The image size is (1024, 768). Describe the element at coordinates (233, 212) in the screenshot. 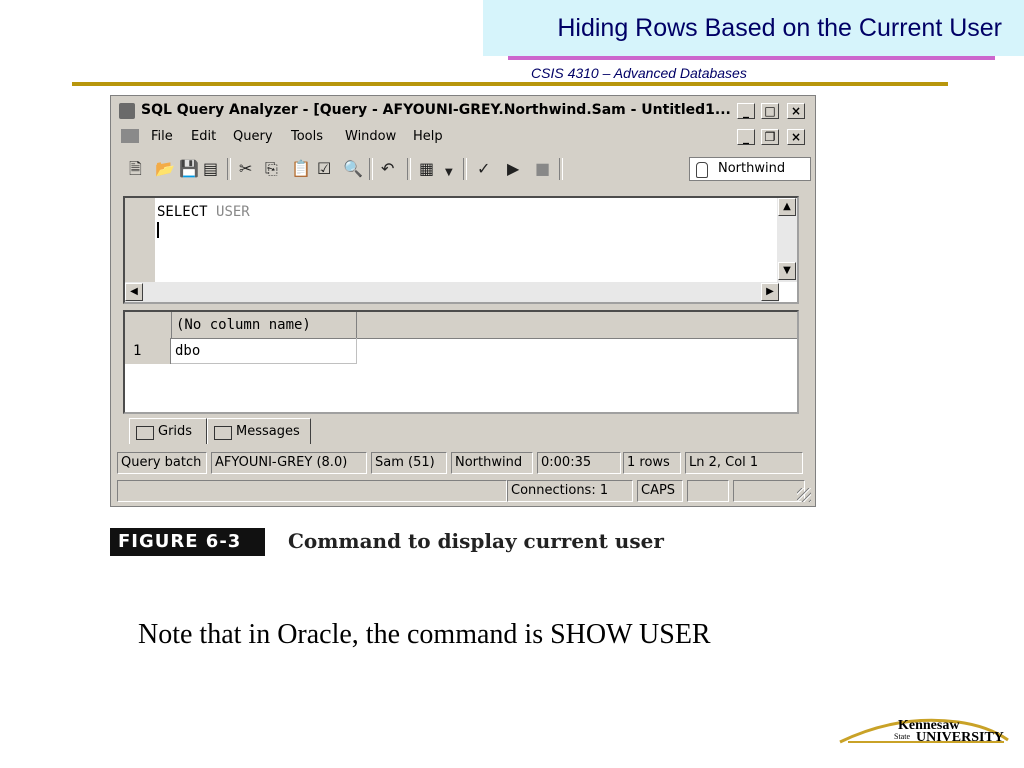

I see `keyword-user: USER` at that location.